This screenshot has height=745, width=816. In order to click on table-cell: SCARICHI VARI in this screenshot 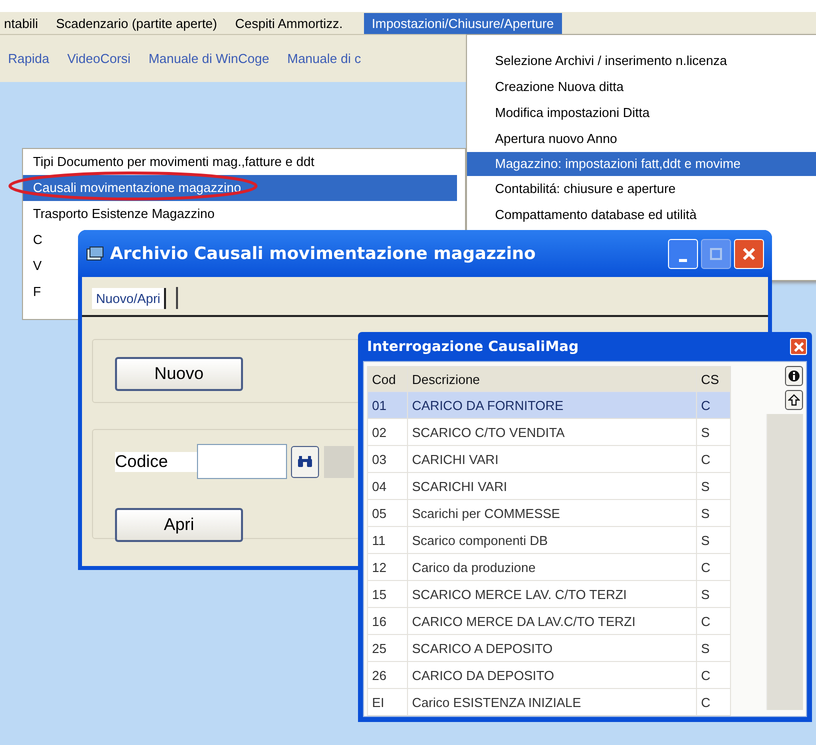, I will do `click(552, 486)`.